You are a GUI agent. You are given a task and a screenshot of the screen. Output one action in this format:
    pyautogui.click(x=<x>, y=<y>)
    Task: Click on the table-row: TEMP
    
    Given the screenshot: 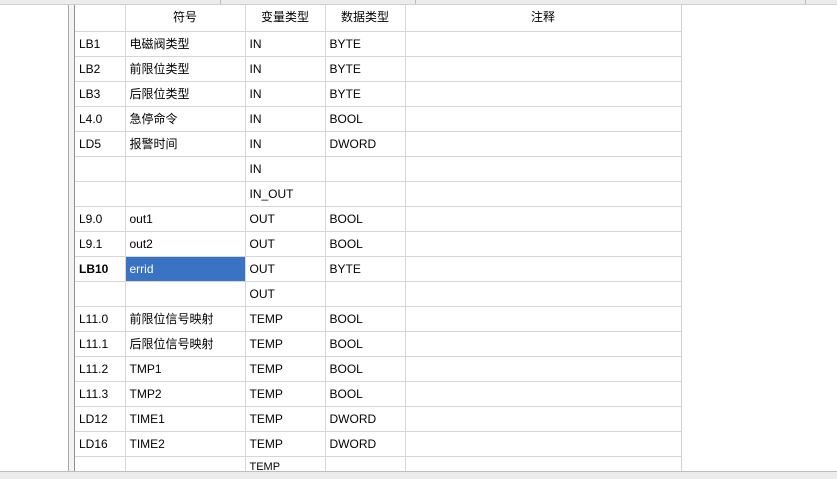 What is the action you would take?
    pyautogui.click(x=378, y=463)
    